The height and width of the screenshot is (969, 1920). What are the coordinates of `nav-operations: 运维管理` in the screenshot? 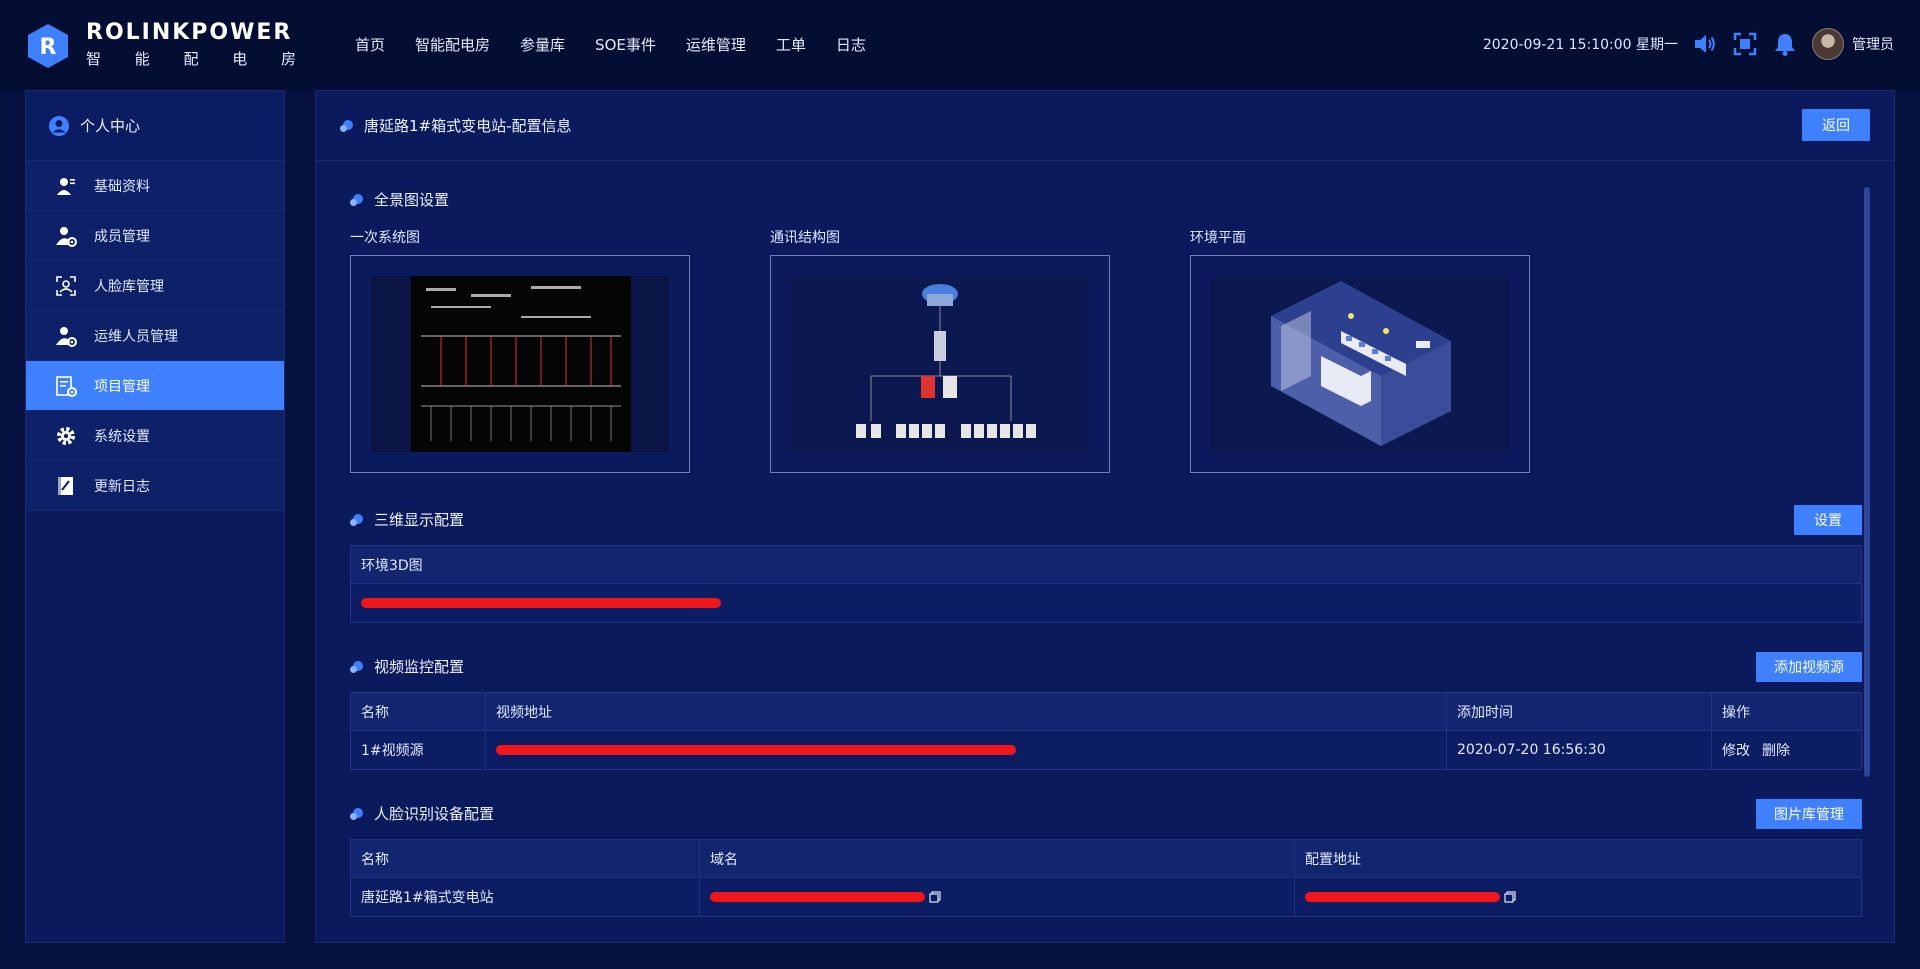 It's located at (716, 44).